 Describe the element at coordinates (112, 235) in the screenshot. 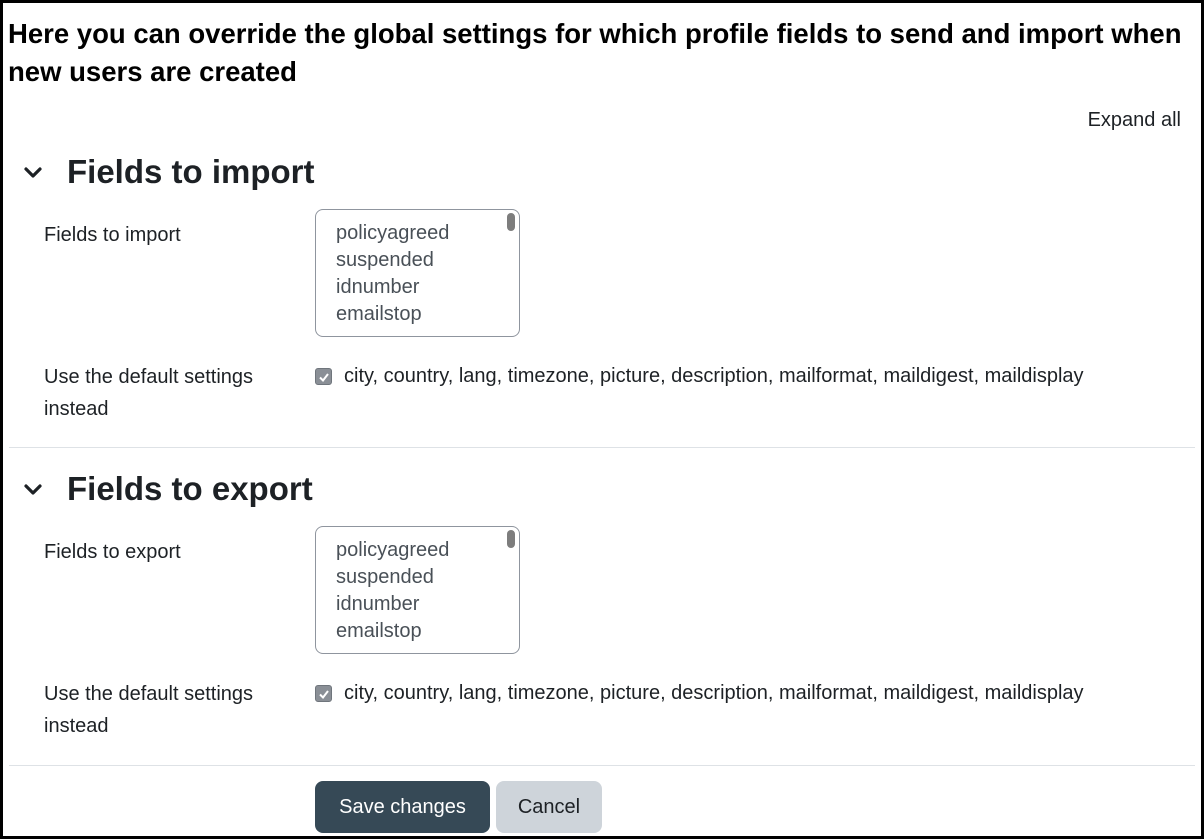

I see `fields-to-import-label: Fields to import` at that location.